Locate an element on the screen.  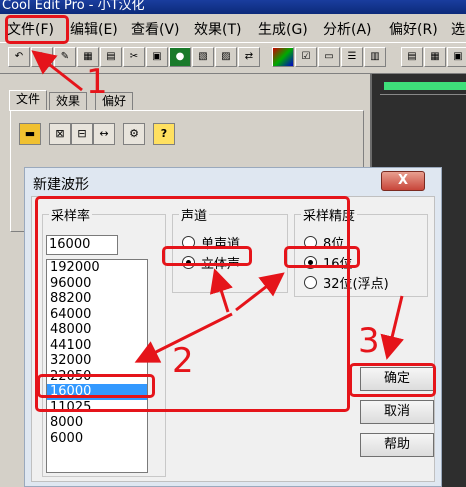
arrow-to-16bit is located at coordinates (260, 292).